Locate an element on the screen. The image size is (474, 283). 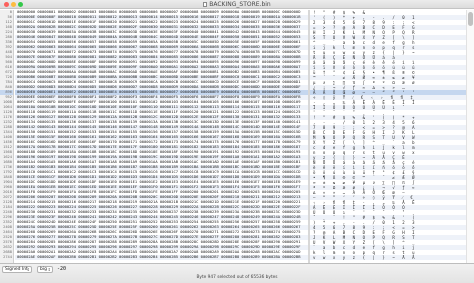
close-button is located at coordinates (6, 4).